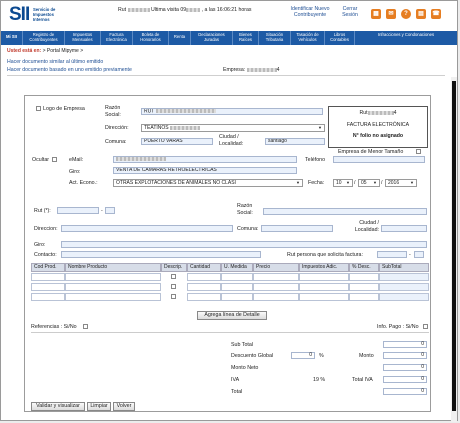 The width and height of the screenshot is (460, 423). Describe the element at coordinates (404, 228) in the screenshot. I see `receptor-ciudad-field` at that location.